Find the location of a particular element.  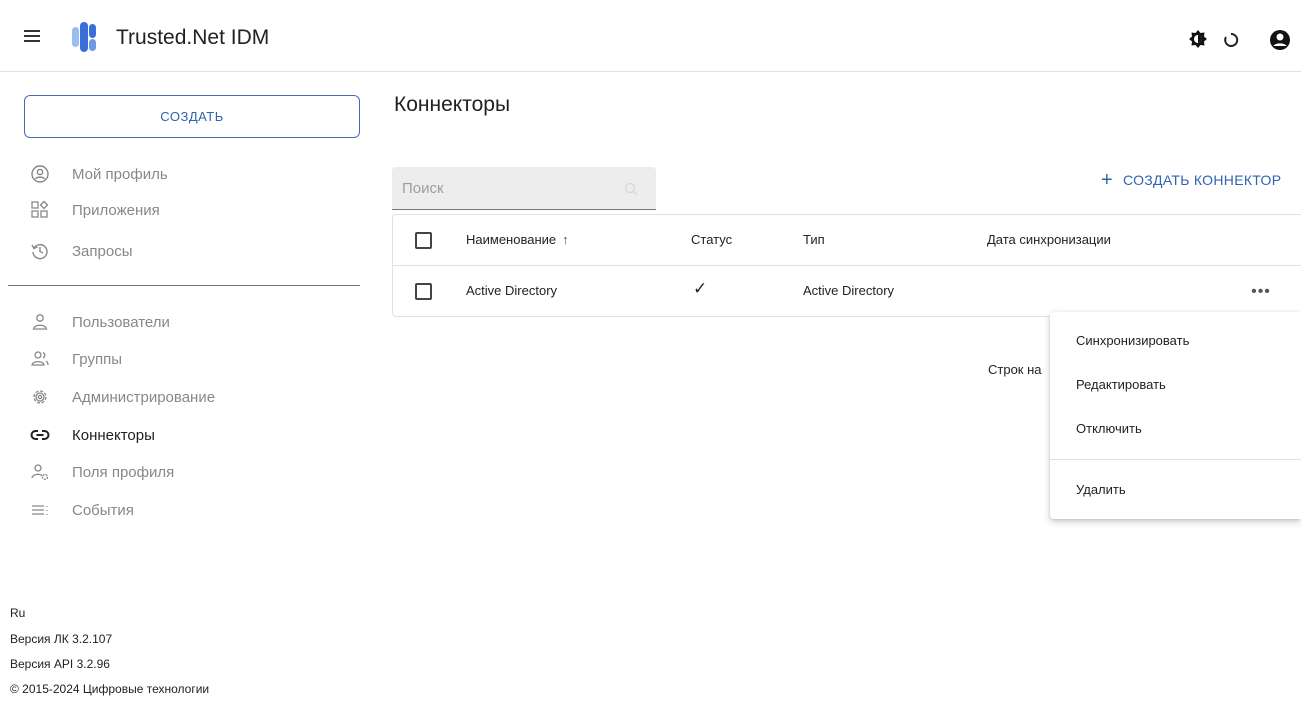

menu-icon is located at coordinates (32, 36).